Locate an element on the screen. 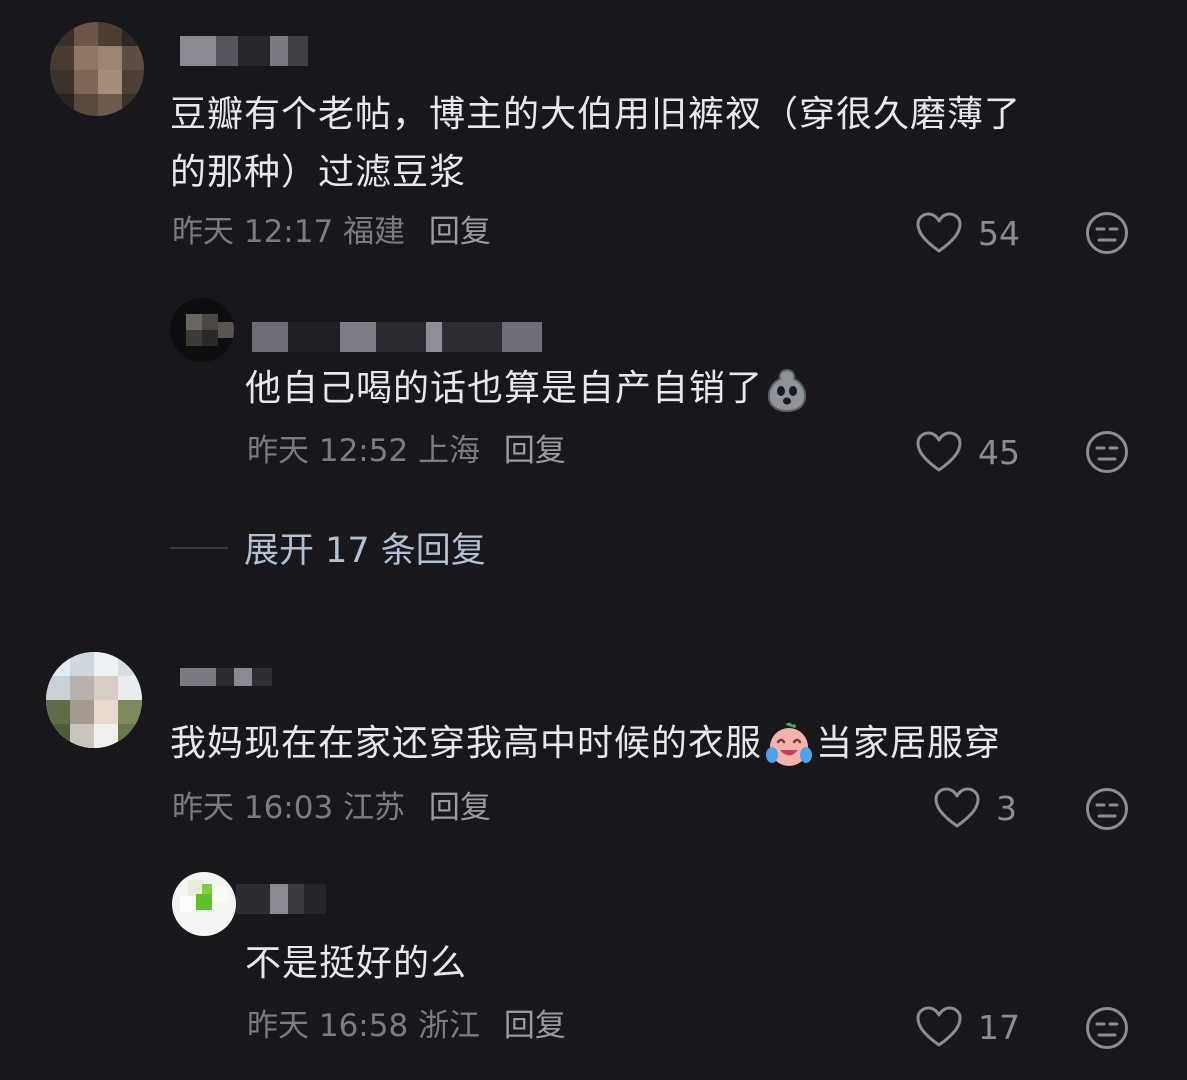 The width and height of the screenshot is (1187, 1080). expand-replies-label: 展开 17 条回复 is located at coordinates (365, 551).